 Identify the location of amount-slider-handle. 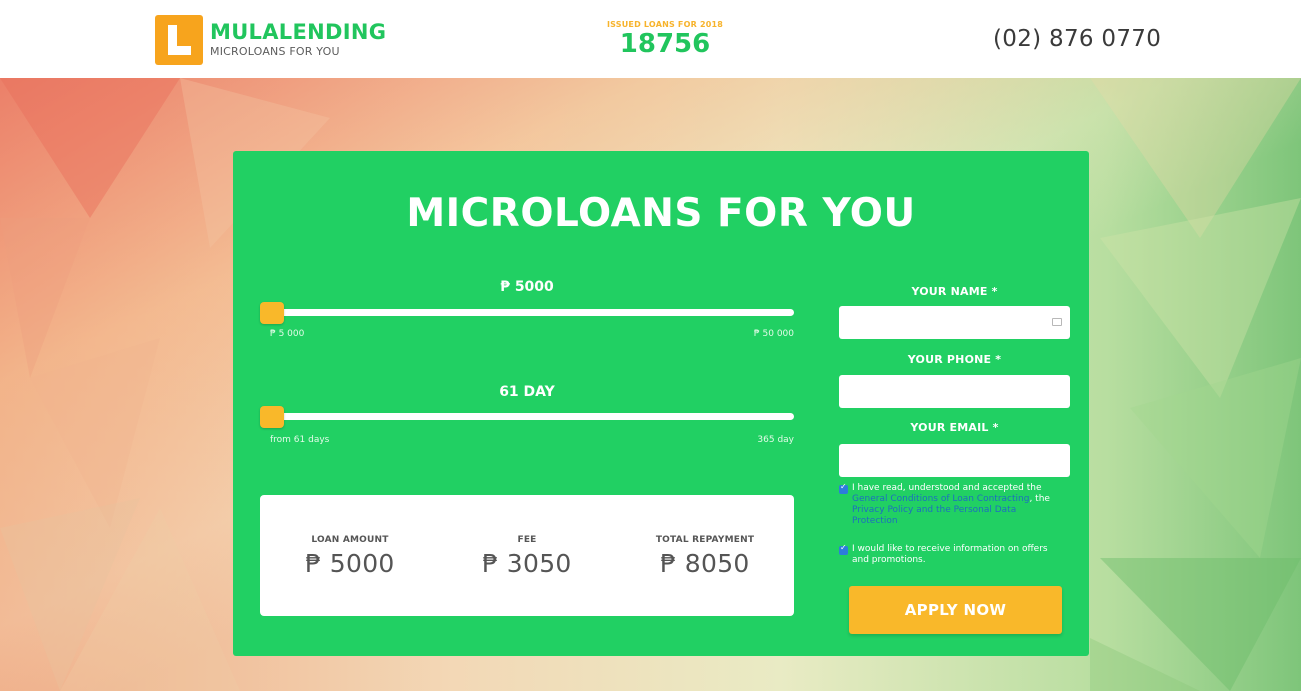
(272, 313).